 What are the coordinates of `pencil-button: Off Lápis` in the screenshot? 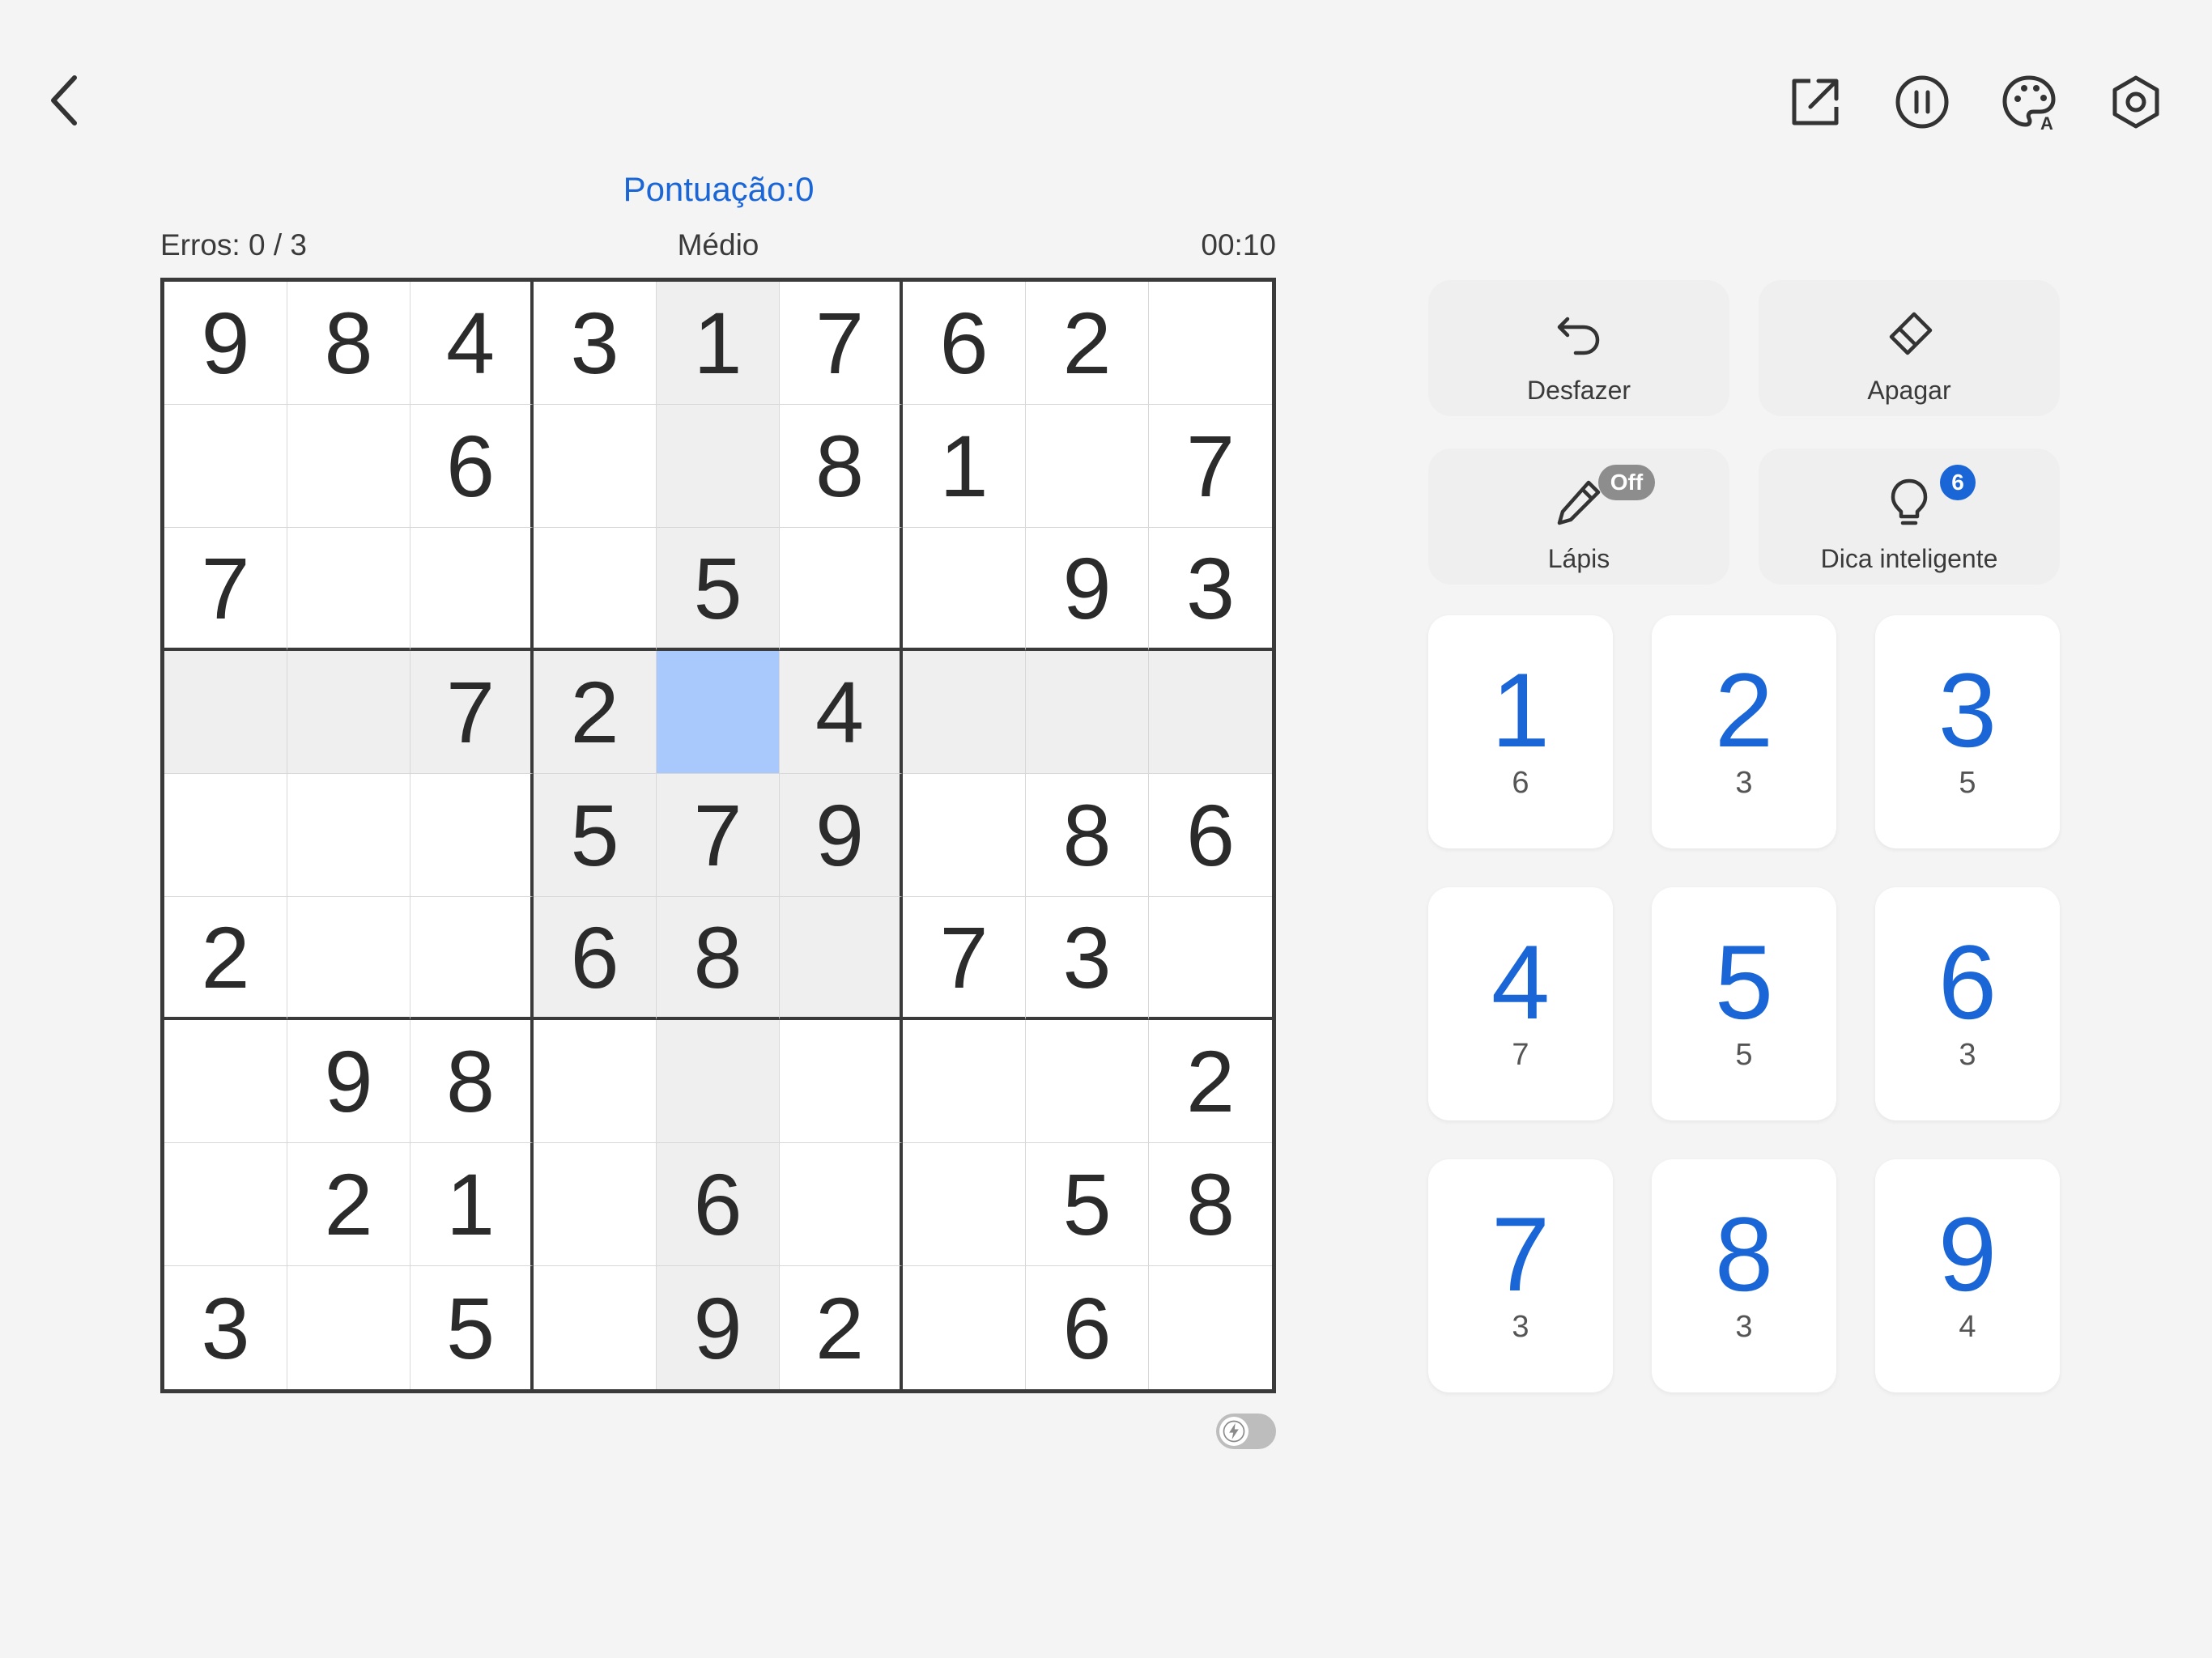 It's located at (1579, 517).